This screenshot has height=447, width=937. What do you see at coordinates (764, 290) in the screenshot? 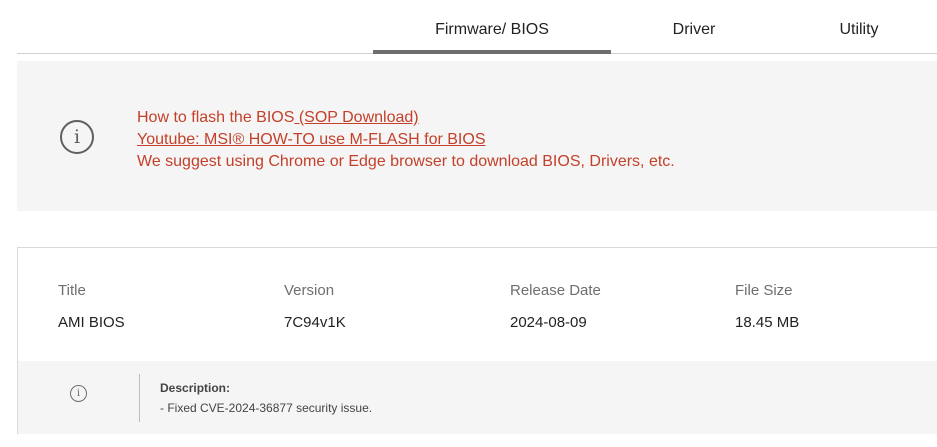
I see `file-size-header: File Size` at bounding box center [764, 290].